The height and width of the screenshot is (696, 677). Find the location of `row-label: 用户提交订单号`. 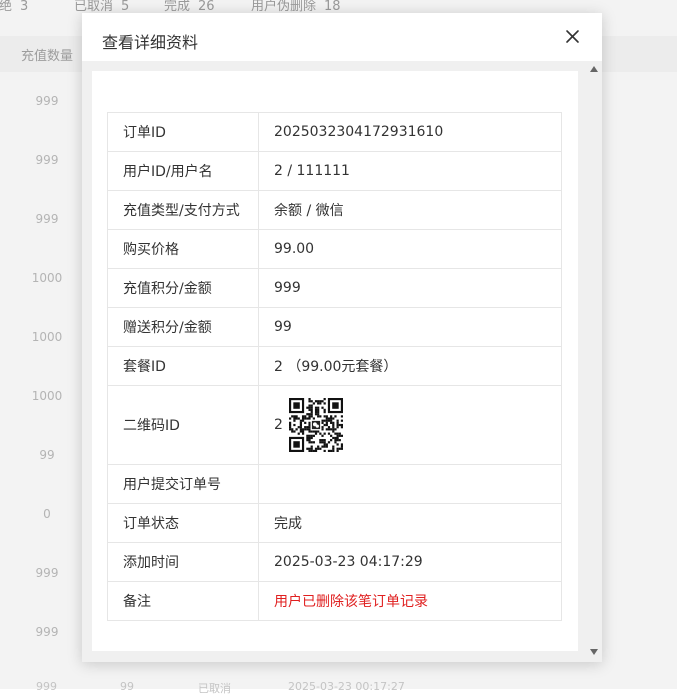

row-label: 用户提交订单号 is located at coordinates (183, 484).